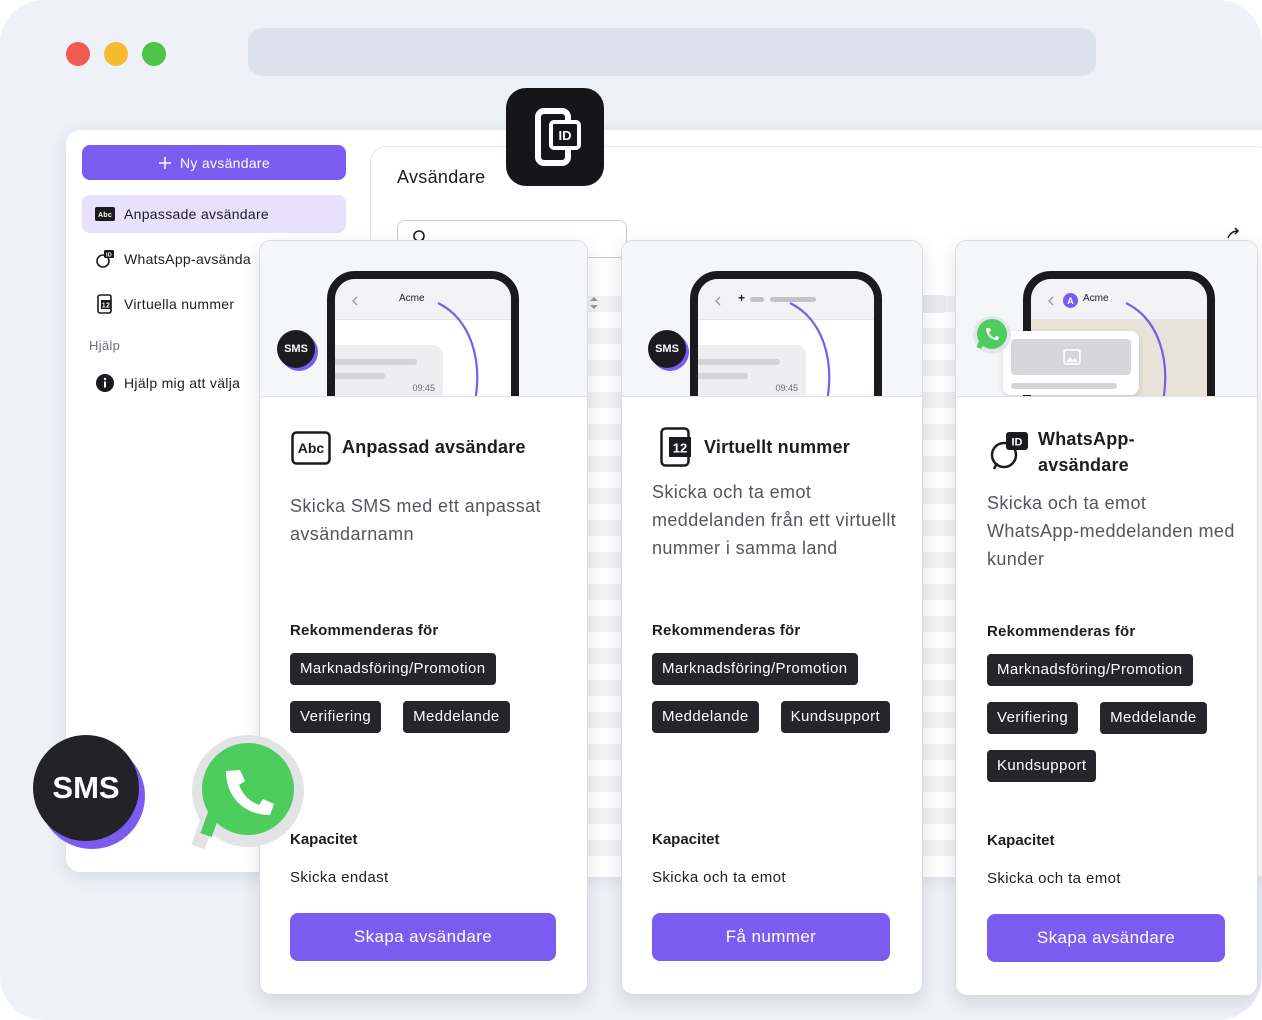 The width and height of the screenshot is (1262, 1020). I want to click on sidebar-item-custom-senders: Abc Anpassade avsändare, so click(214, 214).